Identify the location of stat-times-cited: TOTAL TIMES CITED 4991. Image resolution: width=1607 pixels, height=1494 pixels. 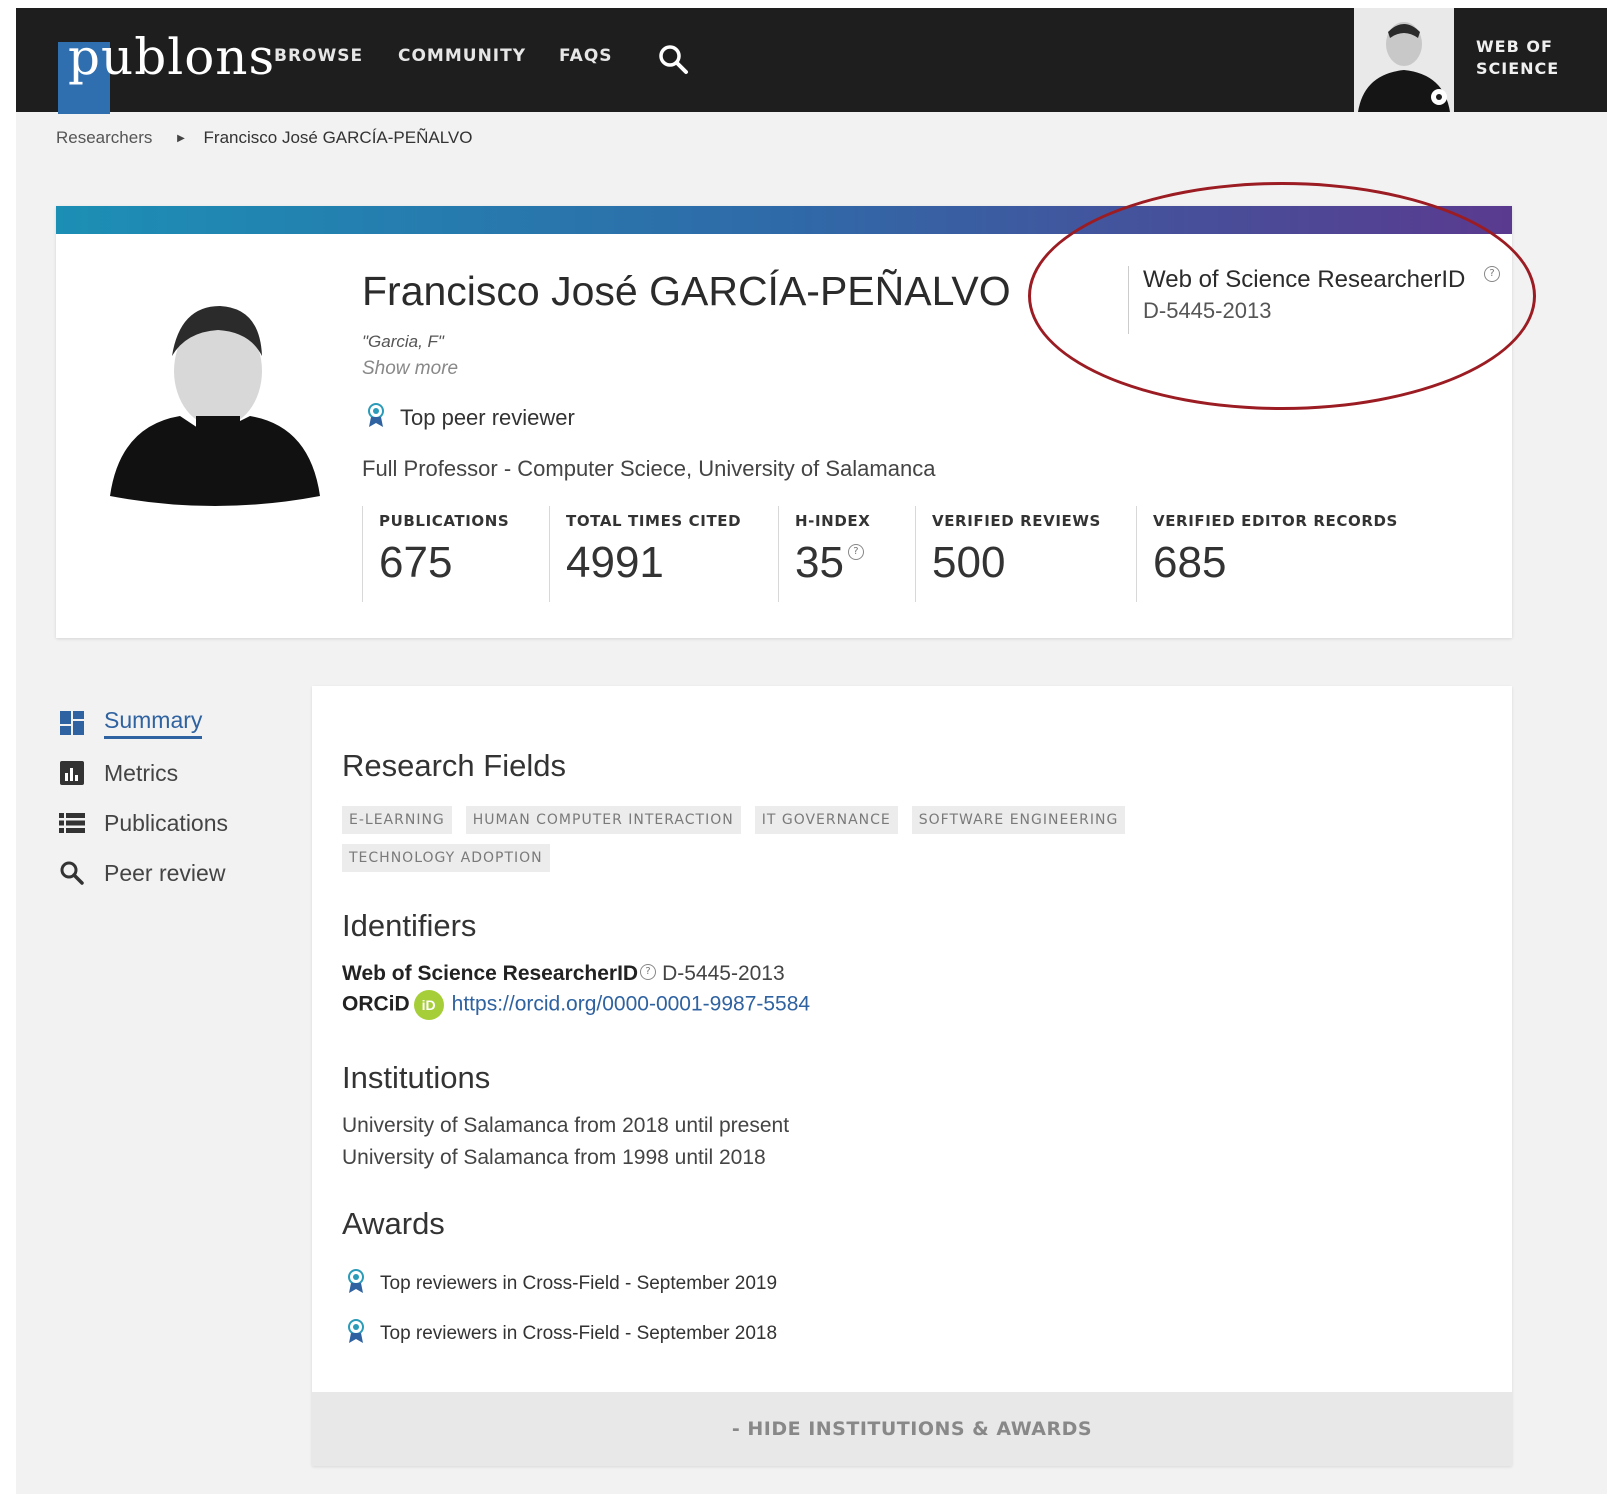
(663, 554).